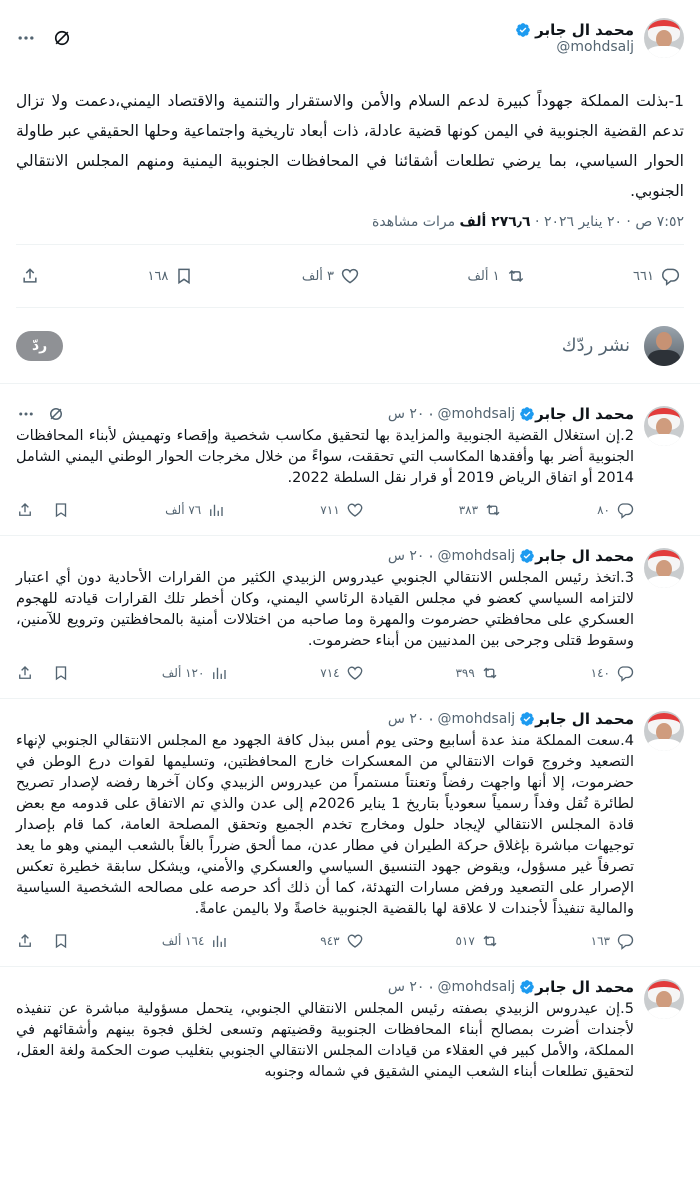 The height and width of the screenshot is (1200, 700). Describe the element at coordinates (341, 941) in the screenshot. I see `like-button: ٩٤٣` at that location.